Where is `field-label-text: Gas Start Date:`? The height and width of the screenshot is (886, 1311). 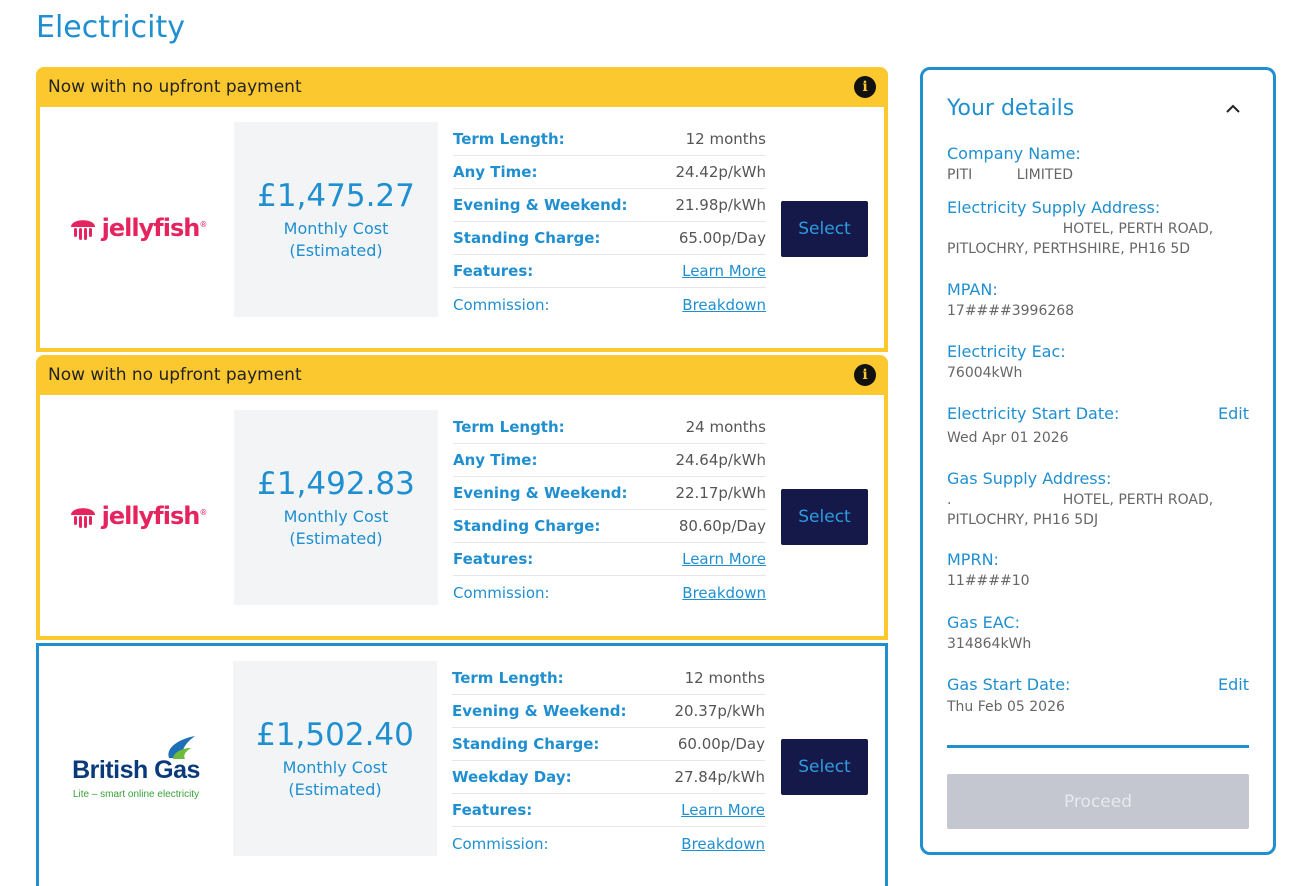
field-label-text: Gas Start Date: is located at coordinates (1009, 684).